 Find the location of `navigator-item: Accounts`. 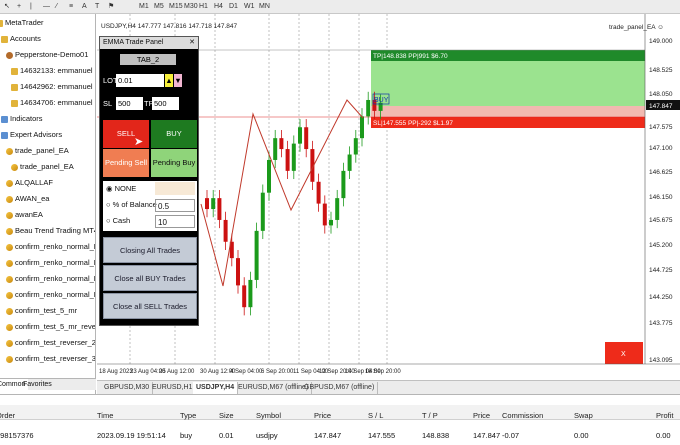

navigator-item: Accounts is located at coordinates (21, 39).